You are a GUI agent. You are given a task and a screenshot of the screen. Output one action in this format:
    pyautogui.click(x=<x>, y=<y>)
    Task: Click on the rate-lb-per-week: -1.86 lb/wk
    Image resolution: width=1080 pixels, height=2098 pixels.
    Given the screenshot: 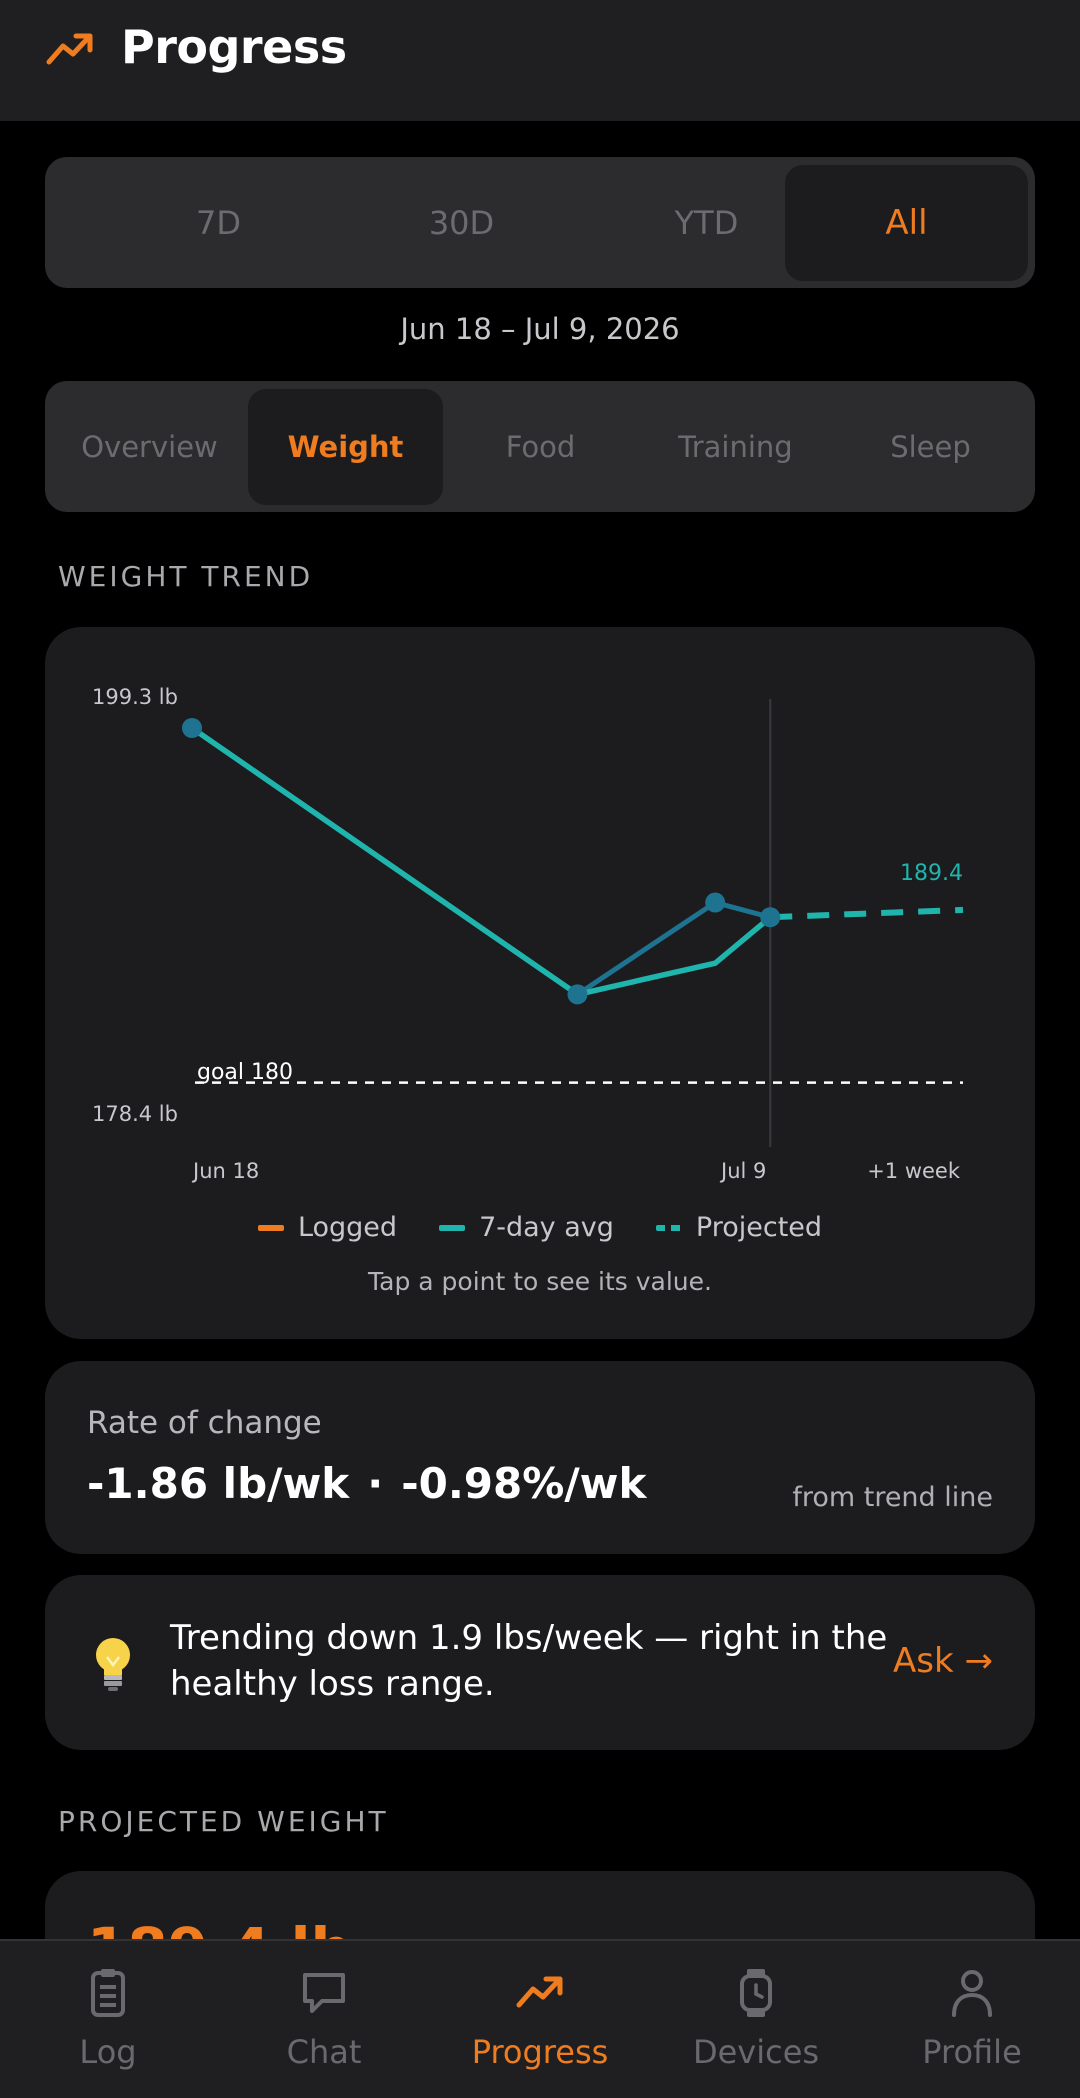 What is the action you would take?
    pyautogui.click(x=218, y=1483)
    